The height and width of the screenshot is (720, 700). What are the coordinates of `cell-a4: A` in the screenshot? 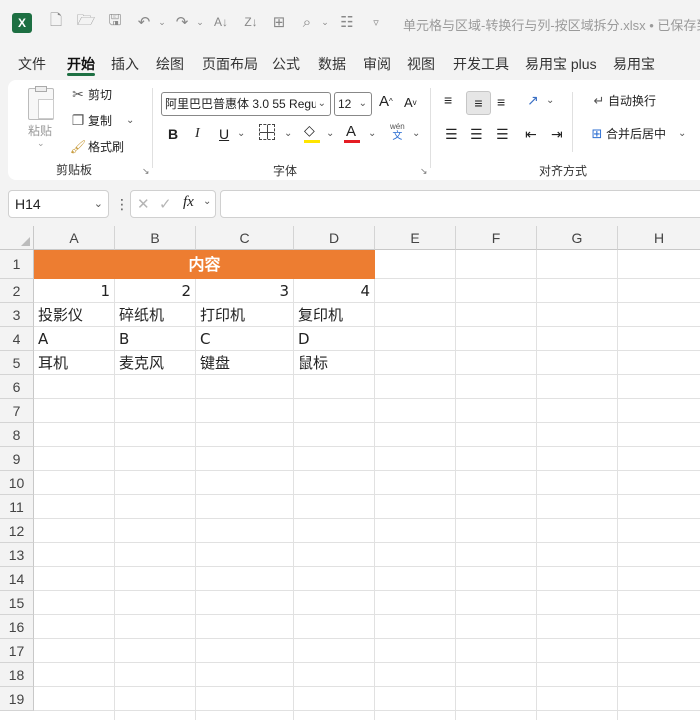 It's located at (74, 339).